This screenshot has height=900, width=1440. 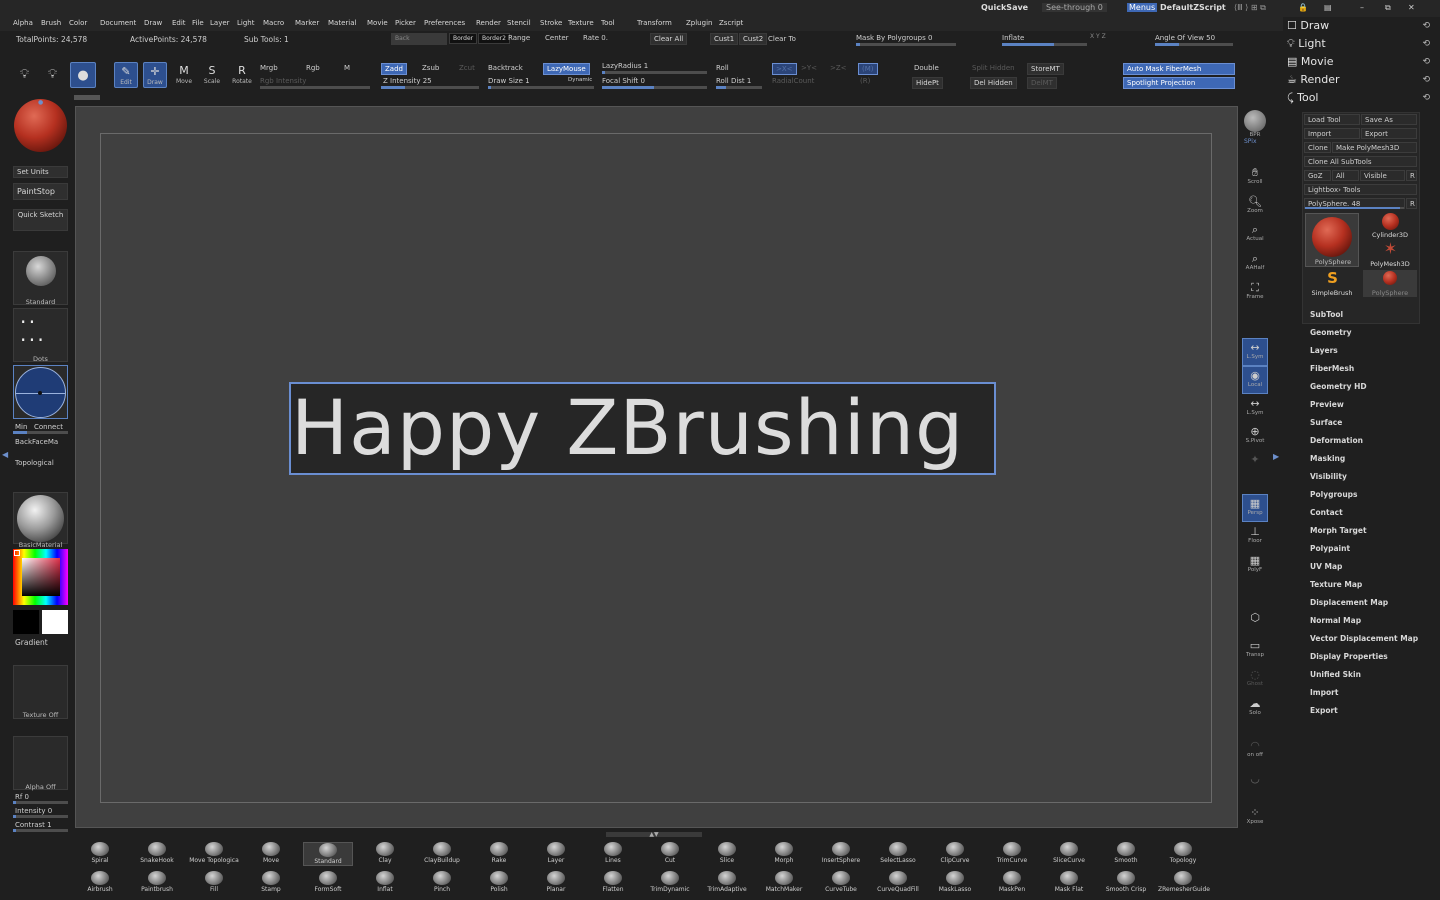 I want to click on angle-of-view-track, so click(x=1194, y=44).